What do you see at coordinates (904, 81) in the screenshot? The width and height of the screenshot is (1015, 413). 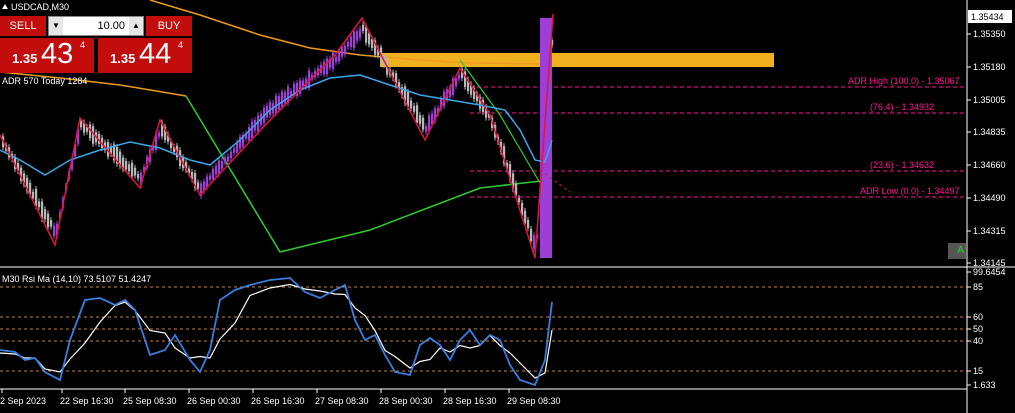 I see `adr-level-label: ADR High (100.0) - 1.35067` at bounding box center [904, 81].